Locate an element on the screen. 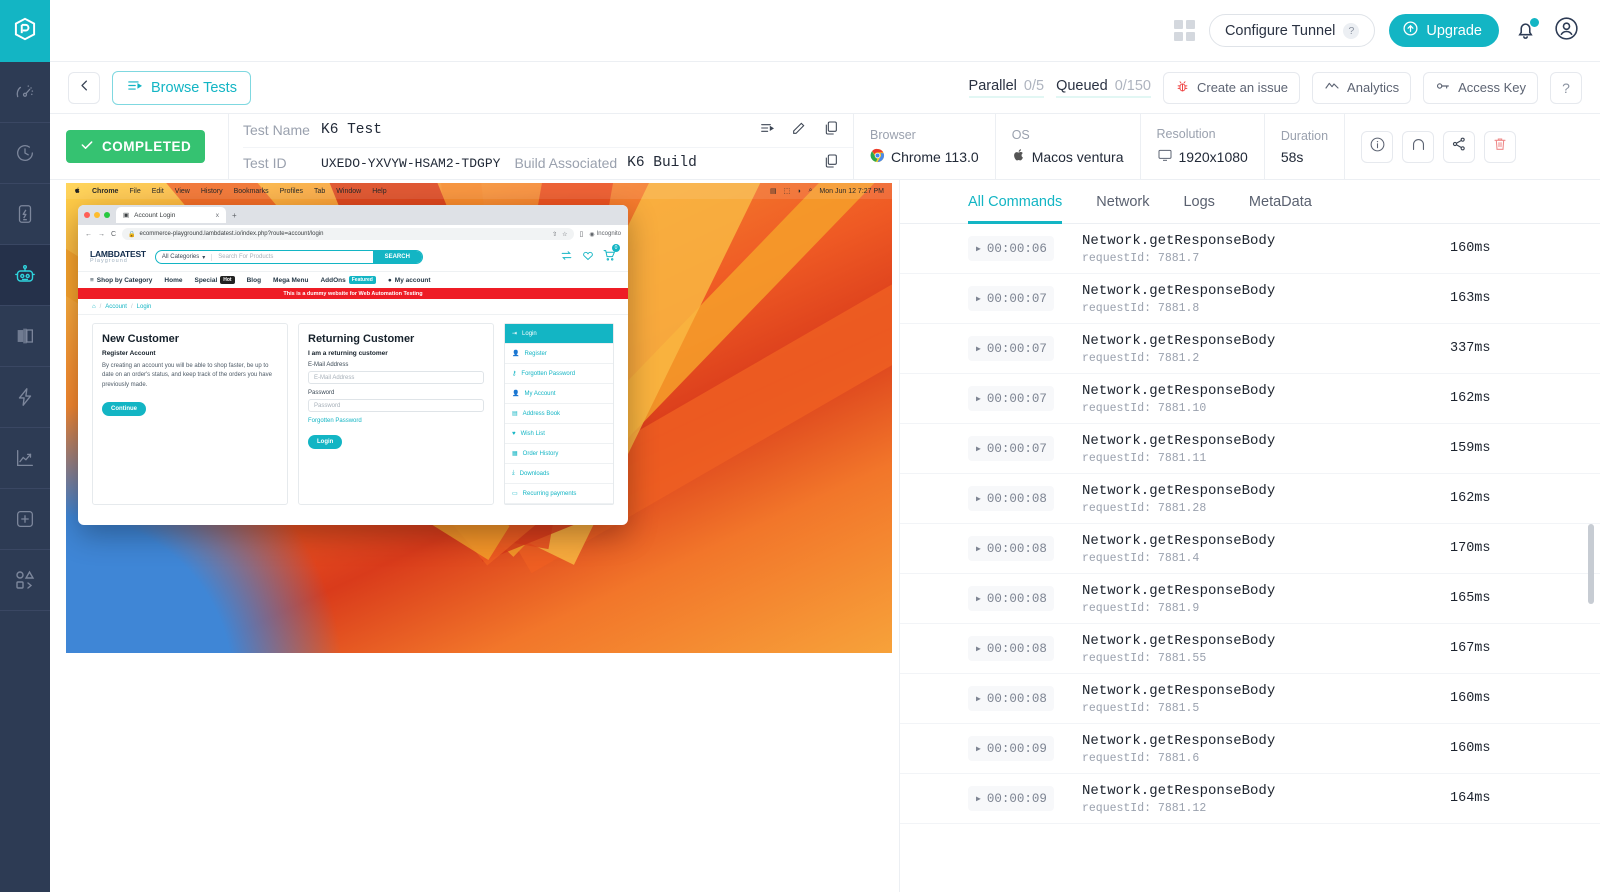 Image resolution: width=1600 pixels, height=892 pixels. window-controls is located at coordinates (97, 215).